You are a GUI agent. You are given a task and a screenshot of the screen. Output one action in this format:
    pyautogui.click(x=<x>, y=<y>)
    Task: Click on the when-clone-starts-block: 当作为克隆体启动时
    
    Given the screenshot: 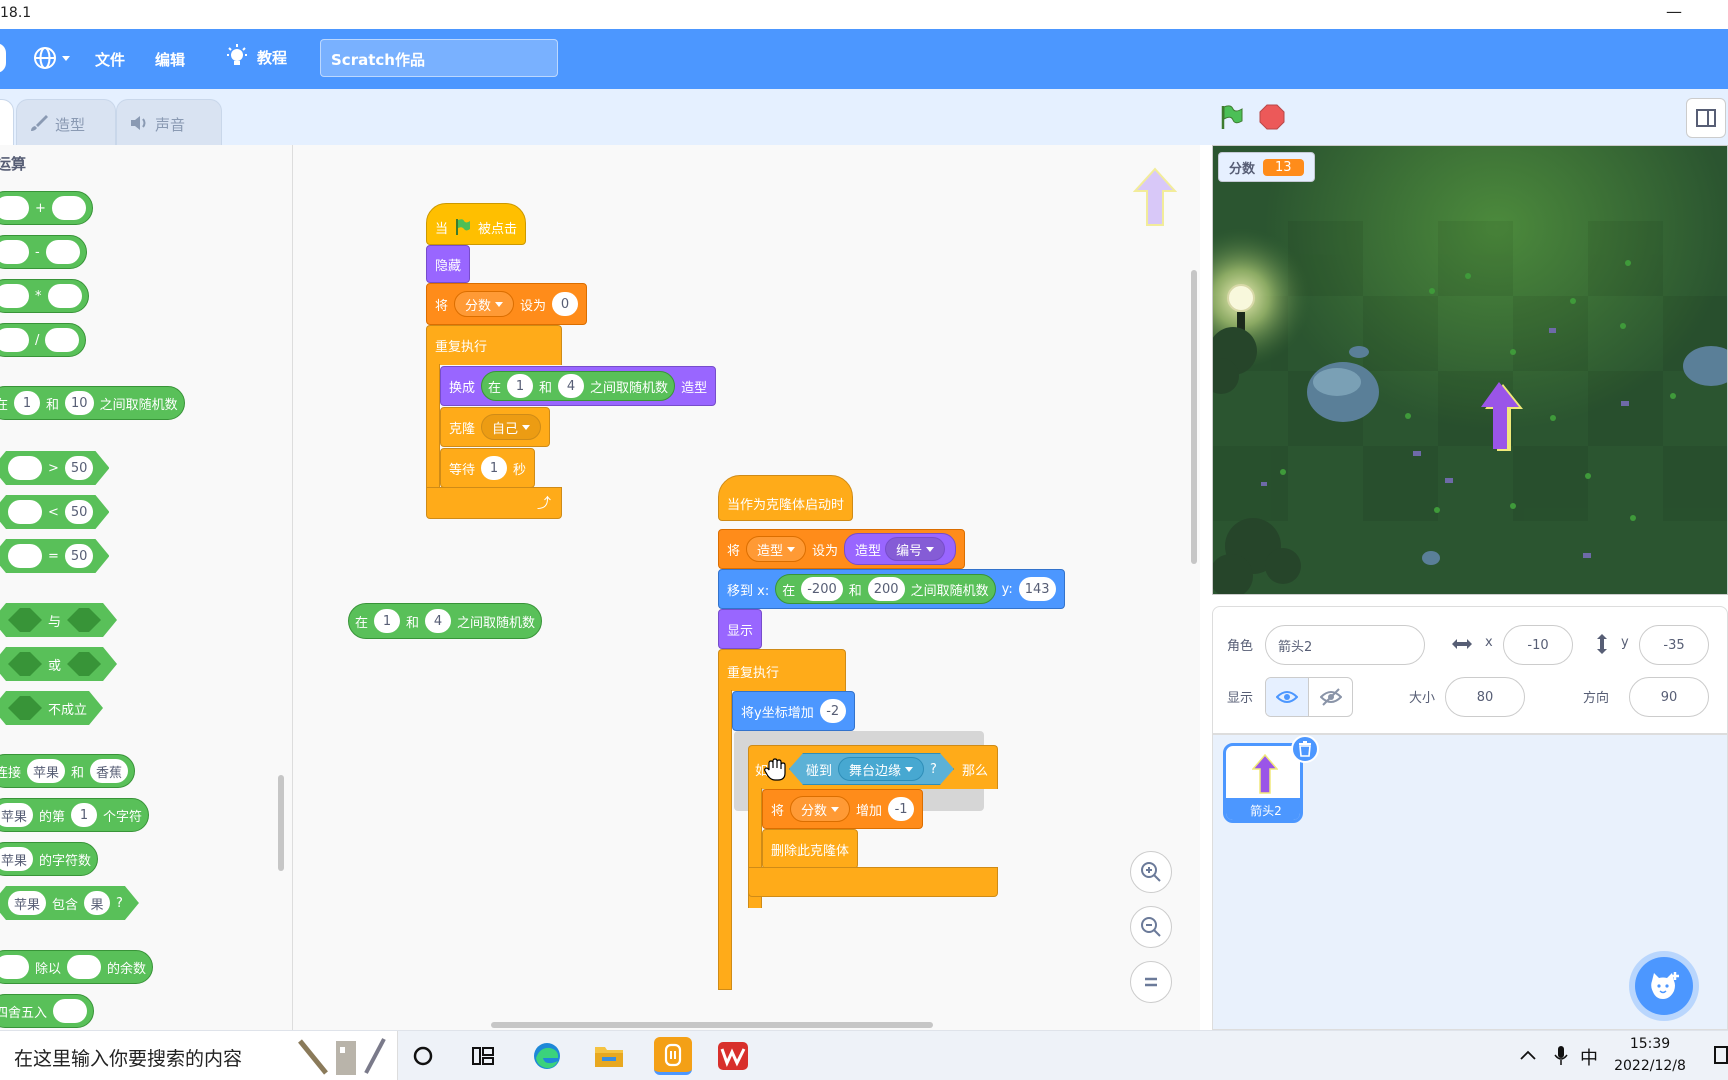 What is the action you would take?
    pyautogui.click(x=786, y=498)
    